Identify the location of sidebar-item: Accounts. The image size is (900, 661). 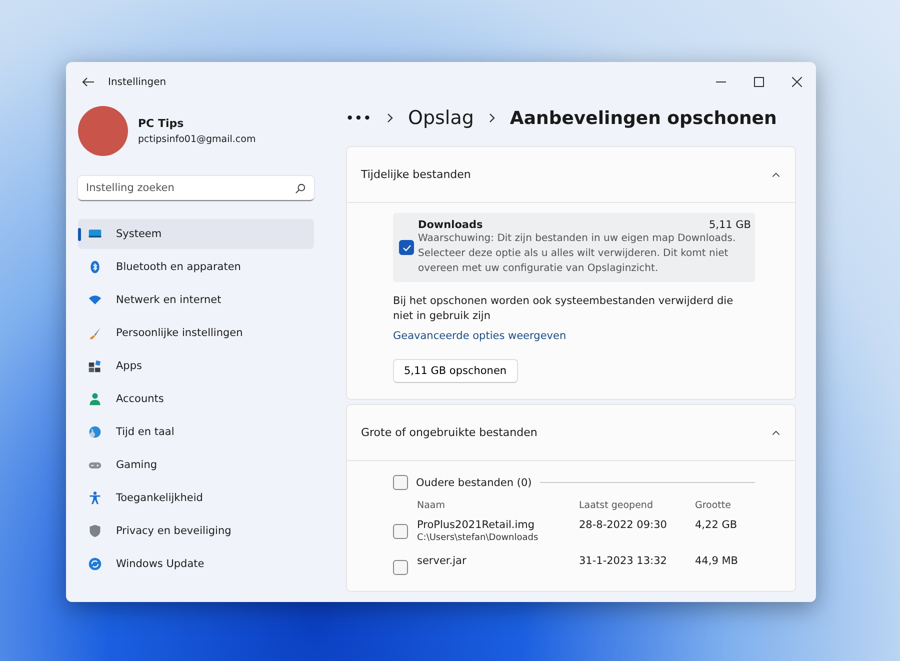
(196, 399).